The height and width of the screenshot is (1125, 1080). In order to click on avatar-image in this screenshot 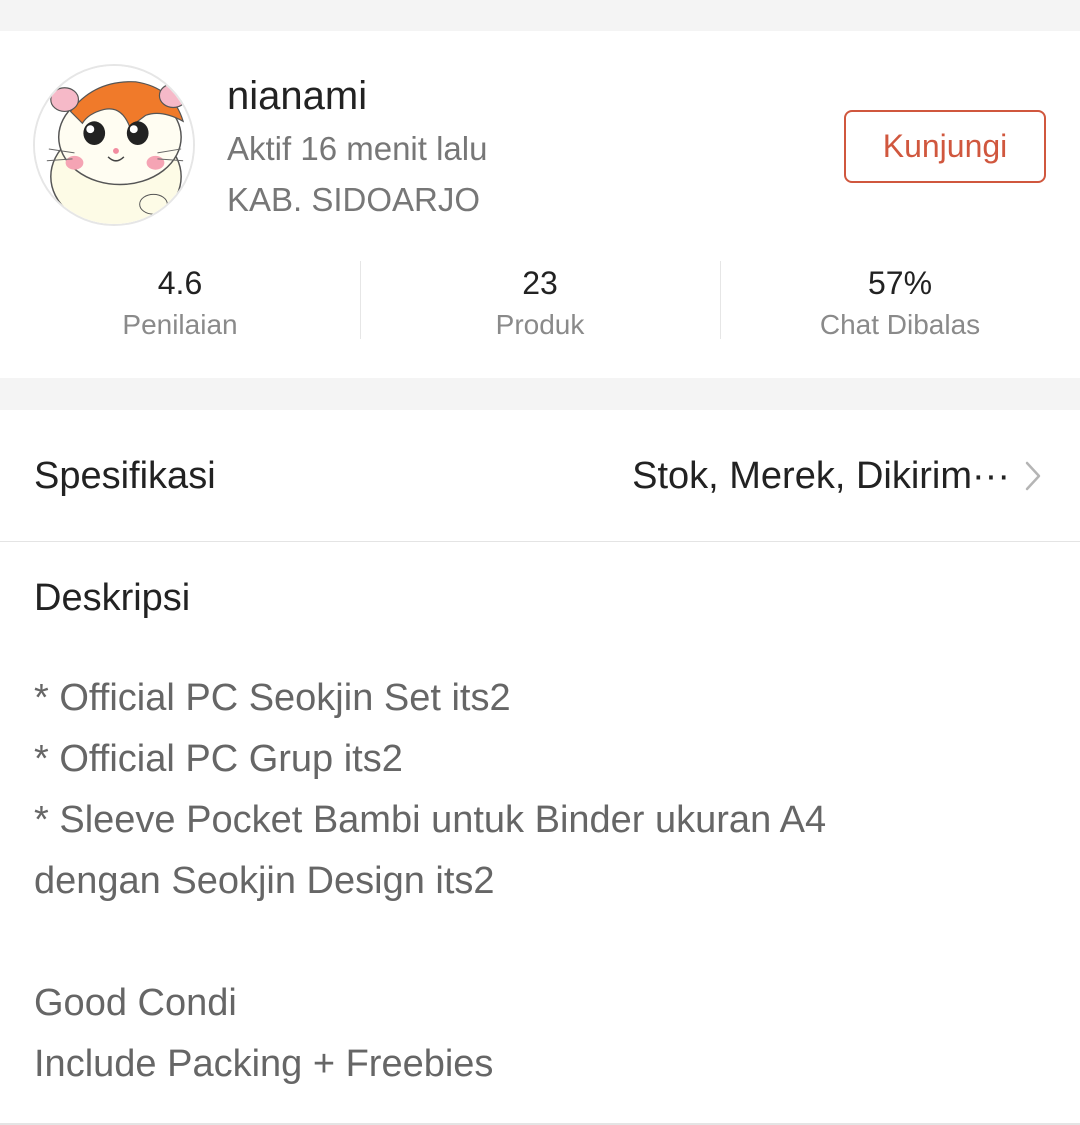, I will do `click(114, 145)`.